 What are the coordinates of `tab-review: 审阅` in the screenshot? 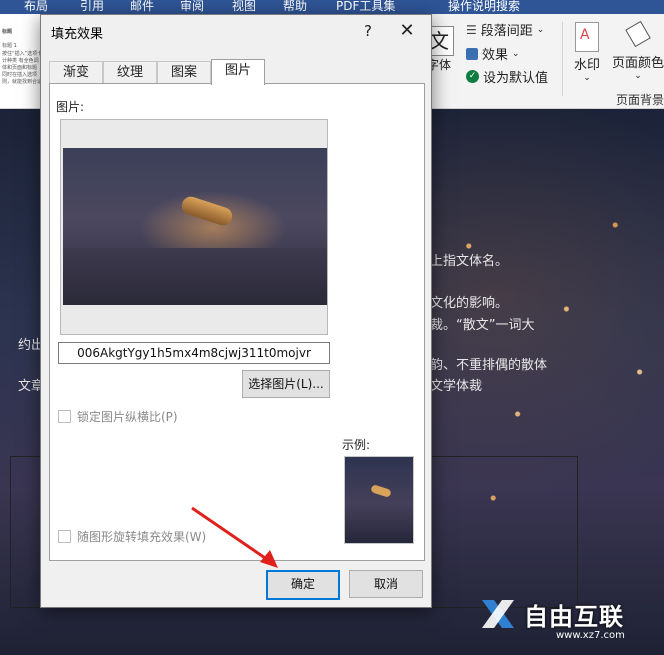 It's located at (192, 7).